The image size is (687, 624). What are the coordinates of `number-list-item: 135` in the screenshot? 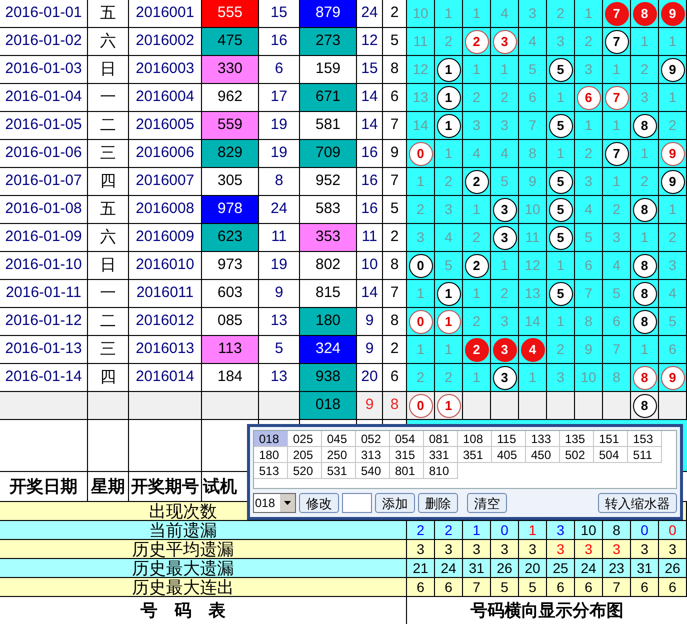 It's located at (577, 439).